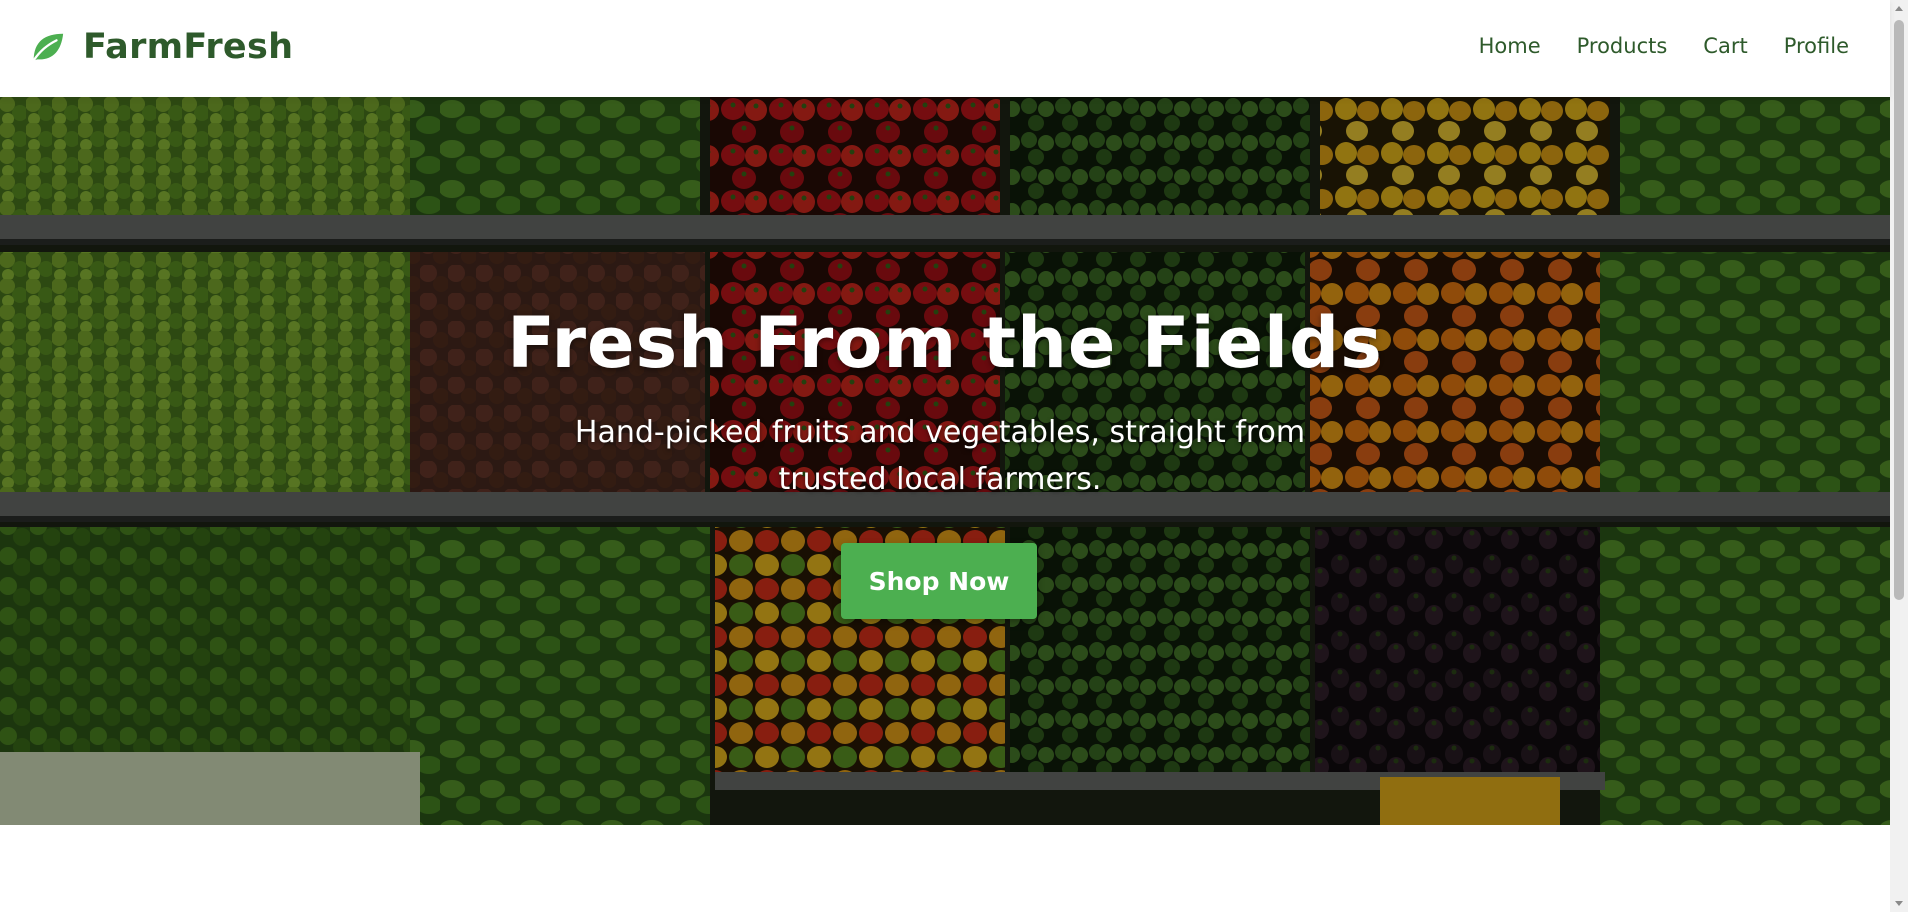  What do you see at coordinates (1899, 903) in the screenshot?
I see `arrow-down-icon` at bounding box center [1899, 903].